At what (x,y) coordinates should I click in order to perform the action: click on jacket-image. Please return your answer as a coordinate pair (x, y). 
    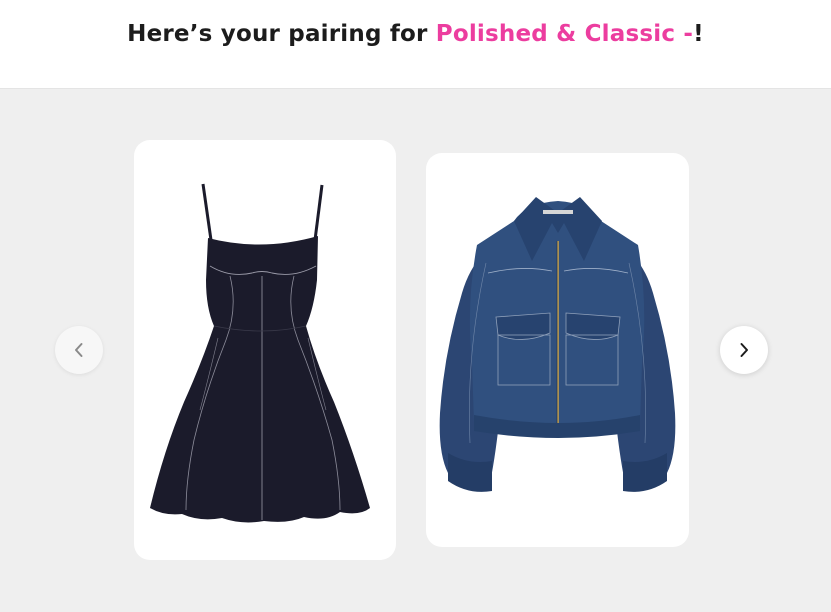
    Looking at the image, I should click on (557, 344).